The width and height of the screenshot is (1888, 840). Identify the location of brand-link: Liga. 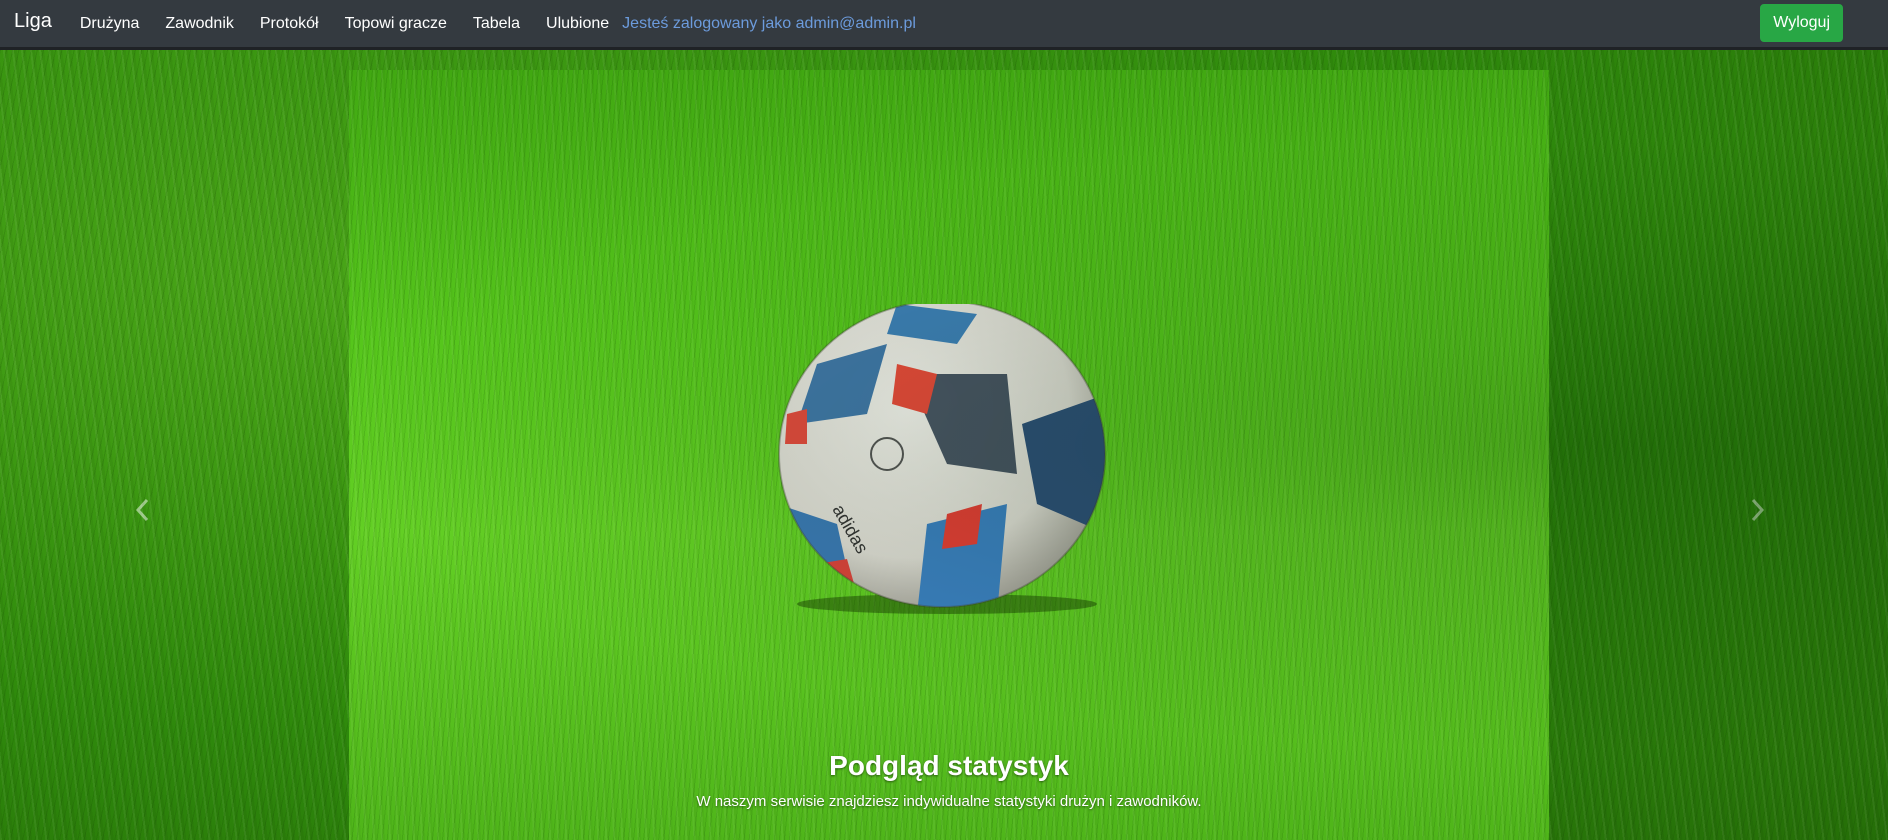
(33, 21).